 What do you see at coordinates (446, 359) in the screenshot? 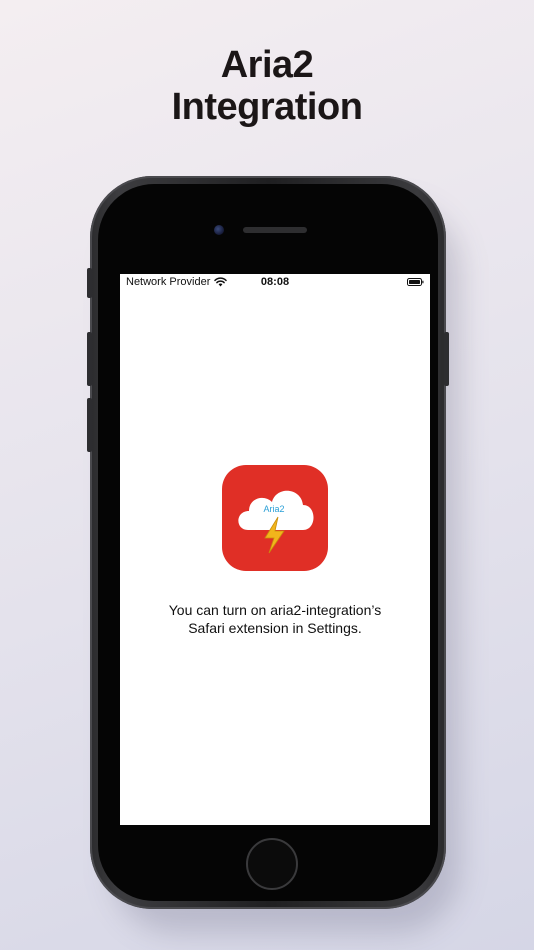
I see `power-button` at bounding box center [446, 359].